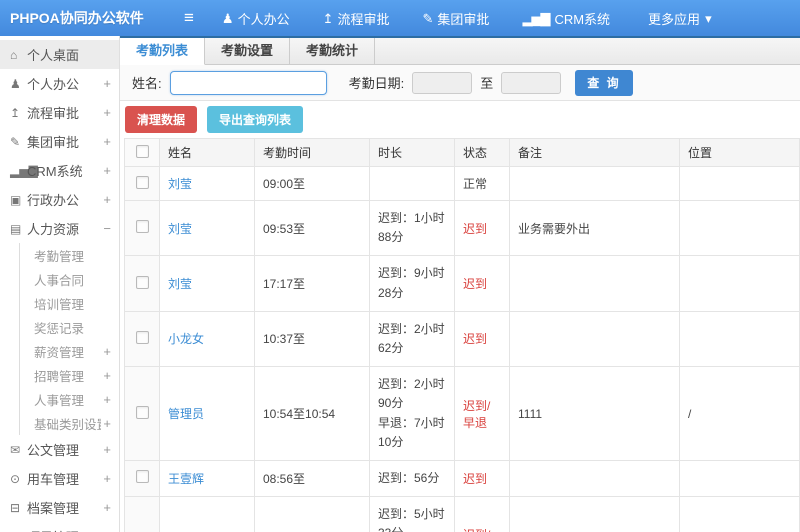 Image resolution: width=800 pixels, height=532 pixels. Describe the element at coordinates (594, 413) in the screenshot. I see `note-cell: 1111` at that location.